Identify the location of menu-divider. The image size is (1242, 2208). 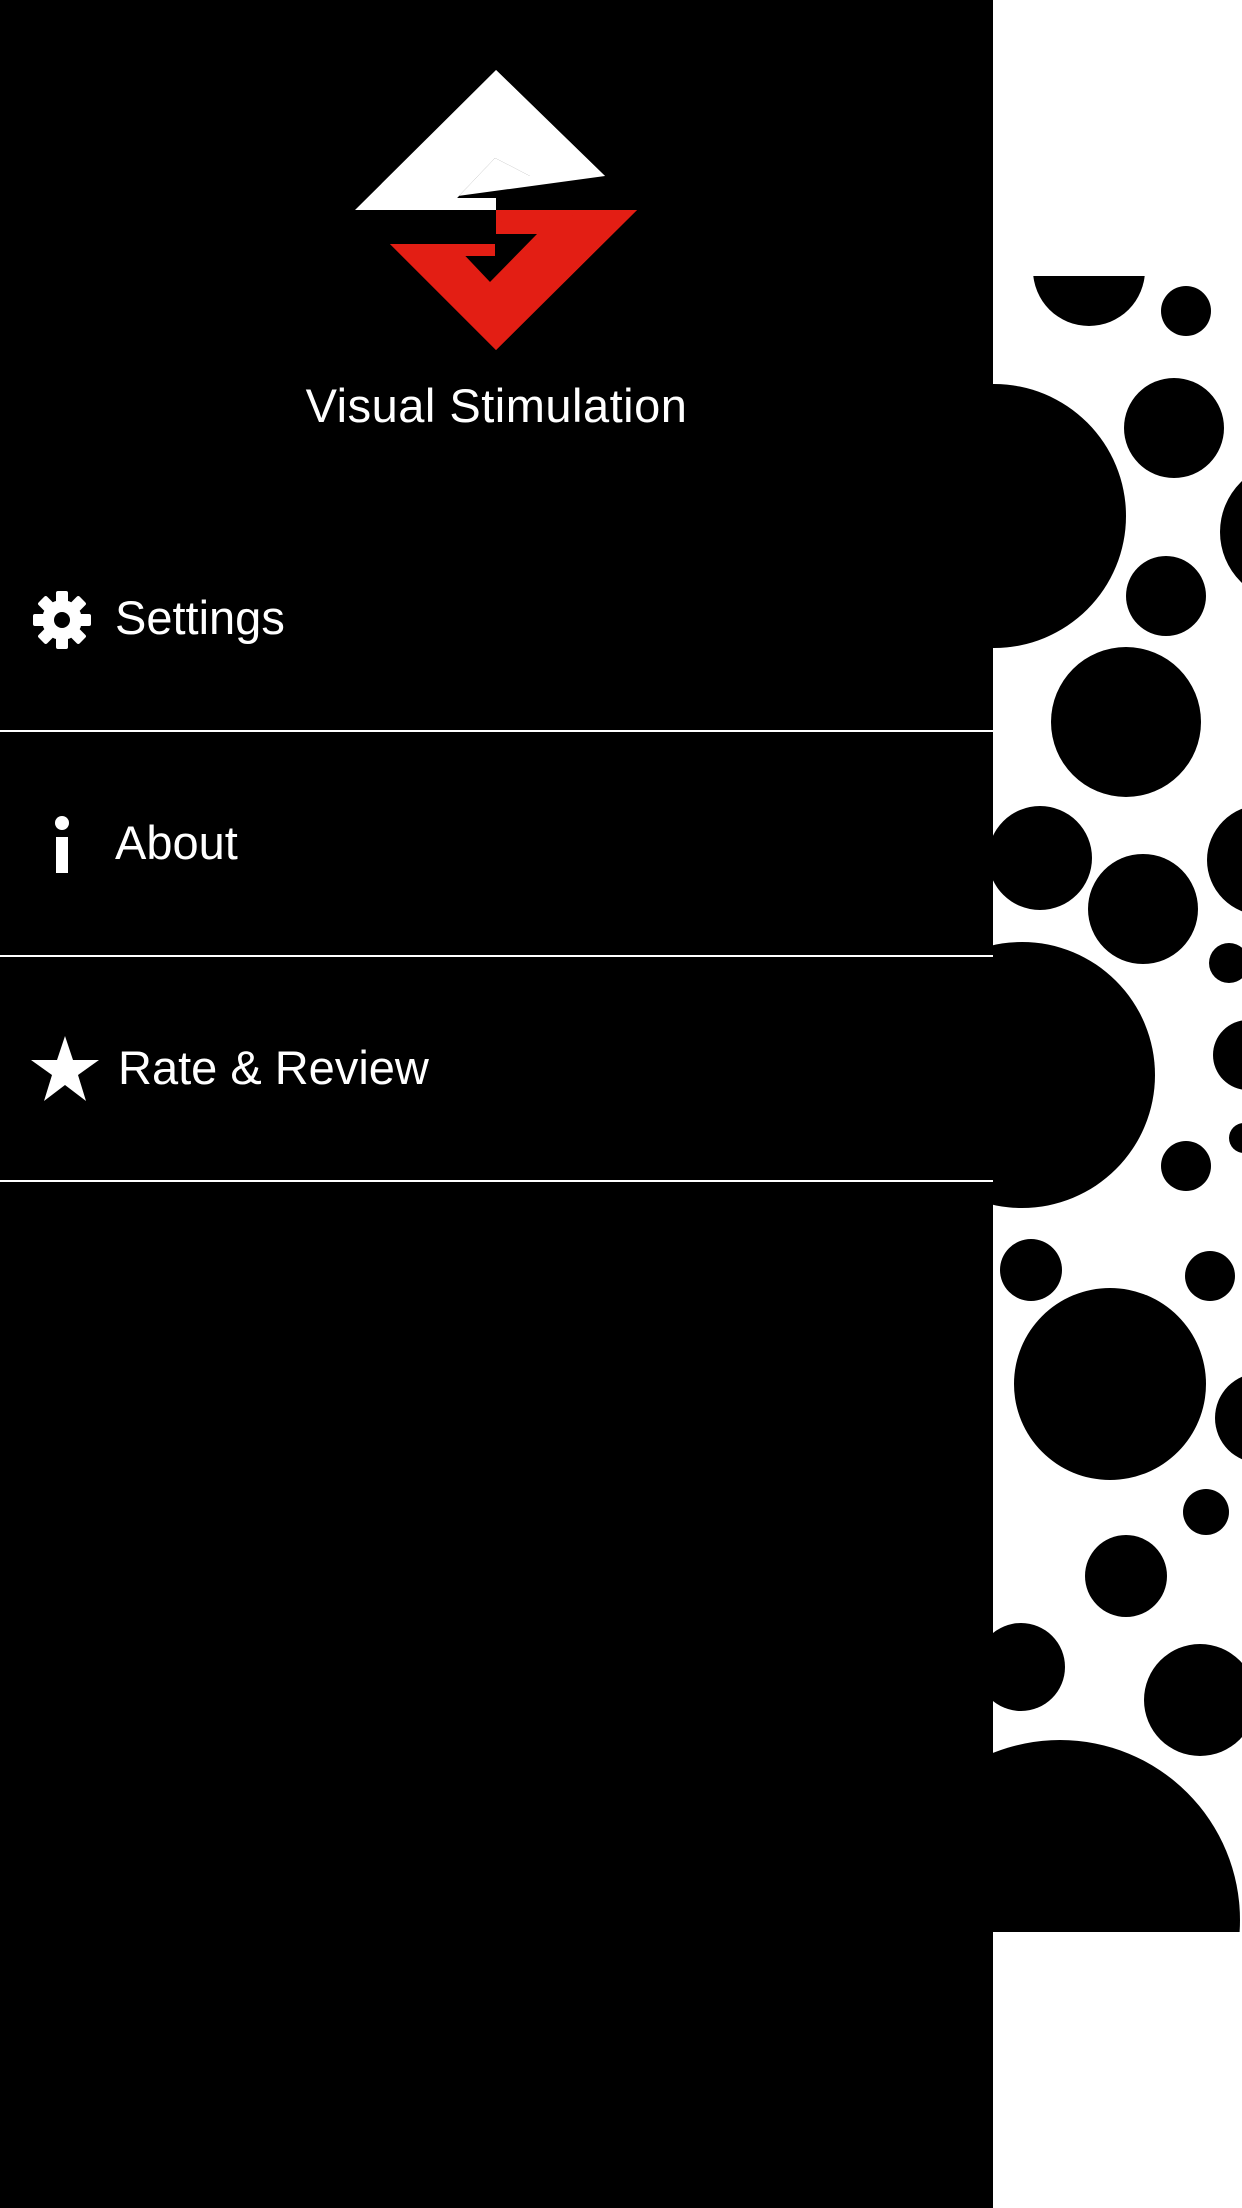
(496, 1181).